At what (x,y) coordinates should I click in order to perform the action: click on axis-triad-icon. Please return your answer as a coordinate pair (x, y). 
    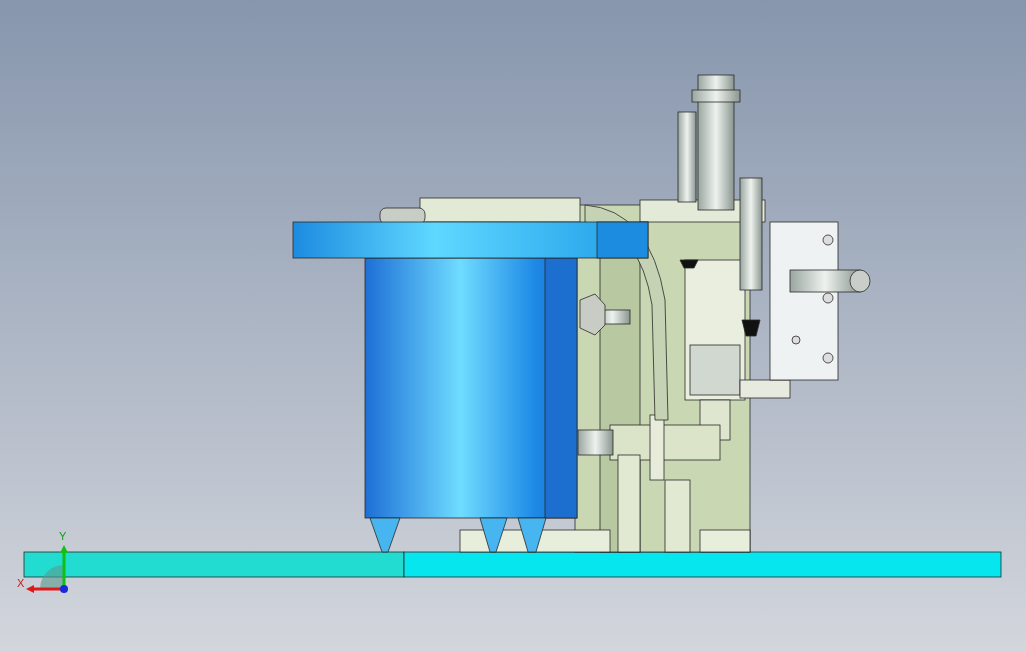
    Looking at the image, I should click on (48, 570).